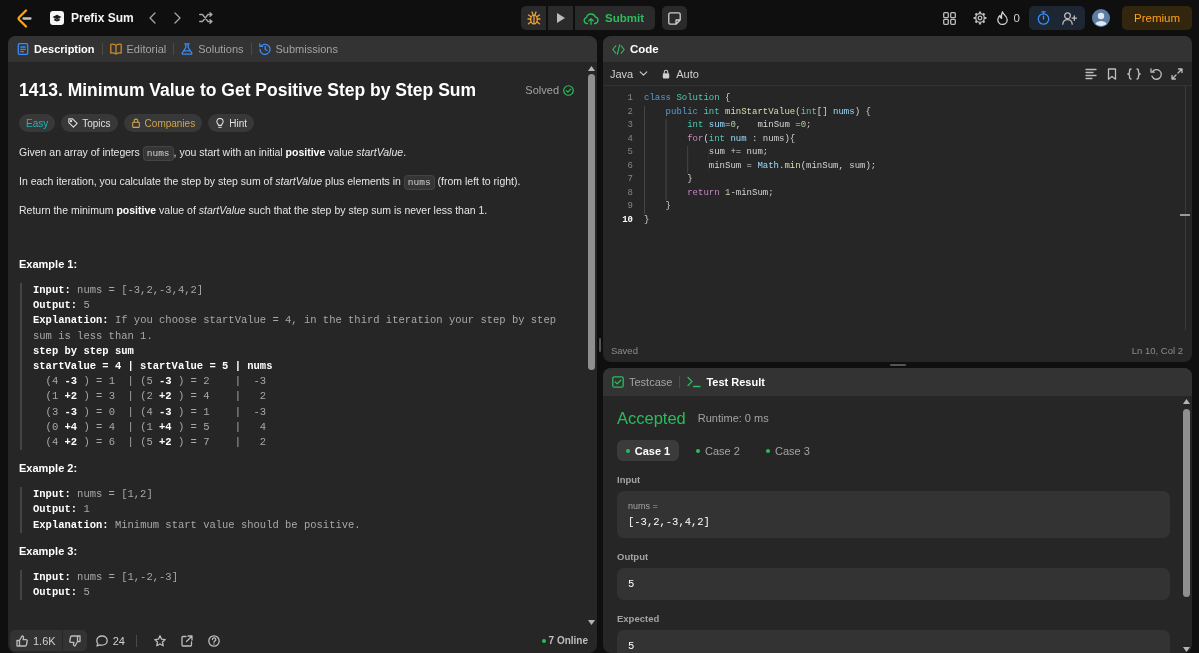 The image size is (1199, 653). What do you see at coordinates (156, 397) in the screenshot?
I see `example-line: (1 +2 ) = 3 | (2 +2 ) = 4 | 2` at bounding box center [156, 397].